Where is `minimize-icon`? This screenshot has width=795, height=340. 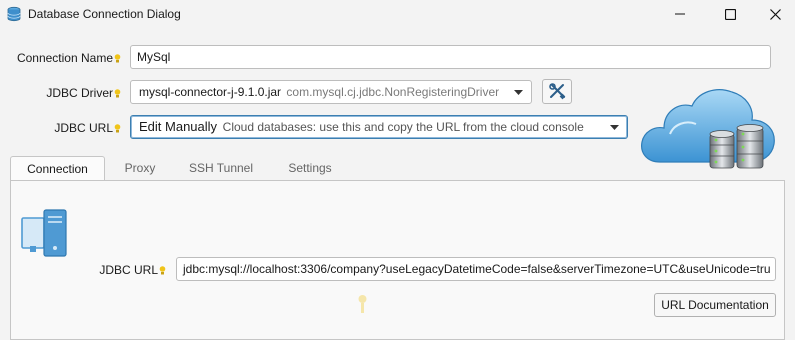 minimize-icon is located at coordinates (680, 14).